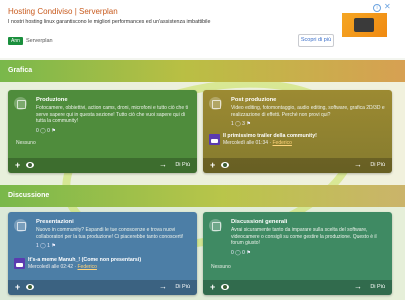  I want to click on last-post-date: Mercoledì alle 02:42 ·, so click(52, 267).